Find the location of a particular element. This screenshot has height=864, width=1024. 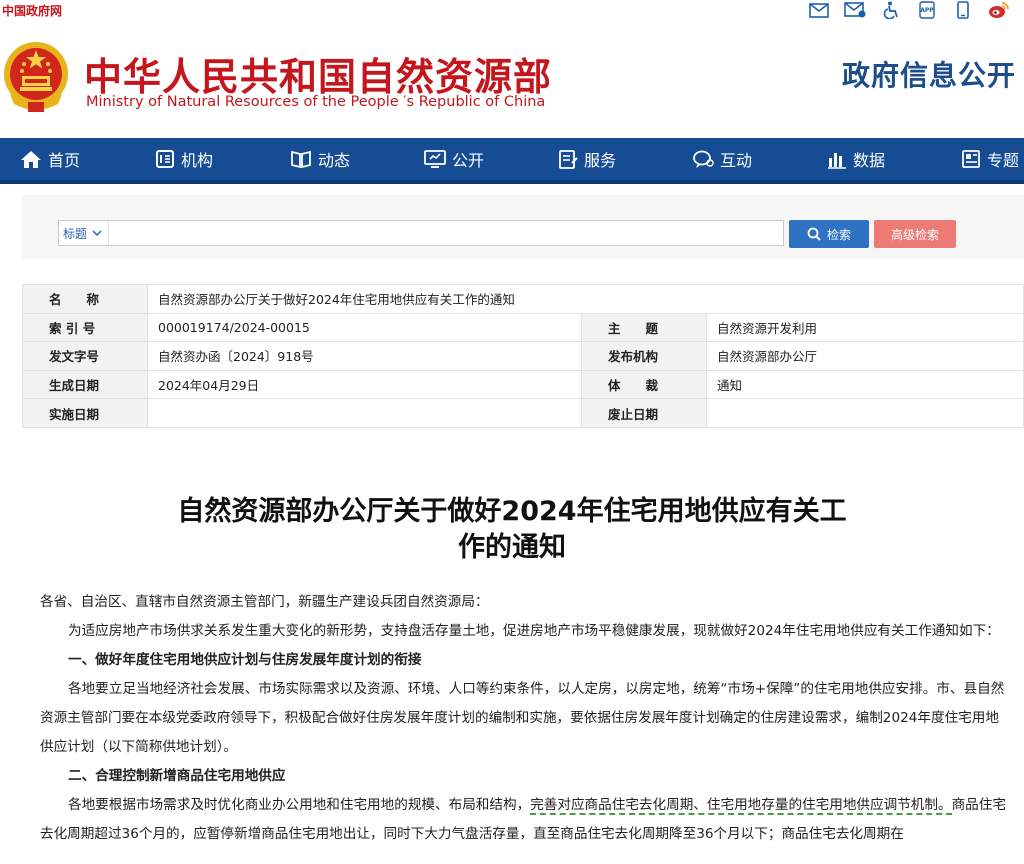

search-box: 标题 is located at coordinates (421, 233).